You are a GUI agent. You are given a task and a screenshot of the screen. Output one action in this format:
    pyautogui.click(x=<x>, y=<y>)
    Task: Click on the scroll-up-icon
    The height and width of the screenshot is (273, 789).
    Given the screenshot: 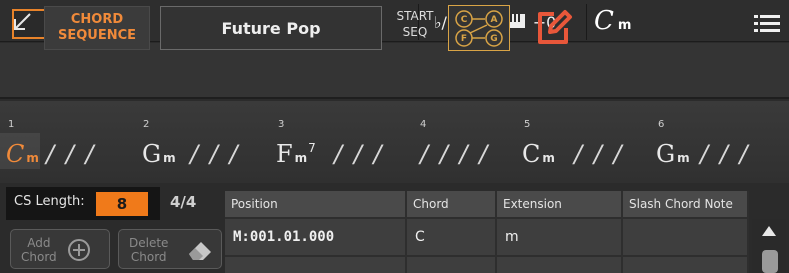 What is the action you would take?
    pyautogui.click(x=769, y=231)
    